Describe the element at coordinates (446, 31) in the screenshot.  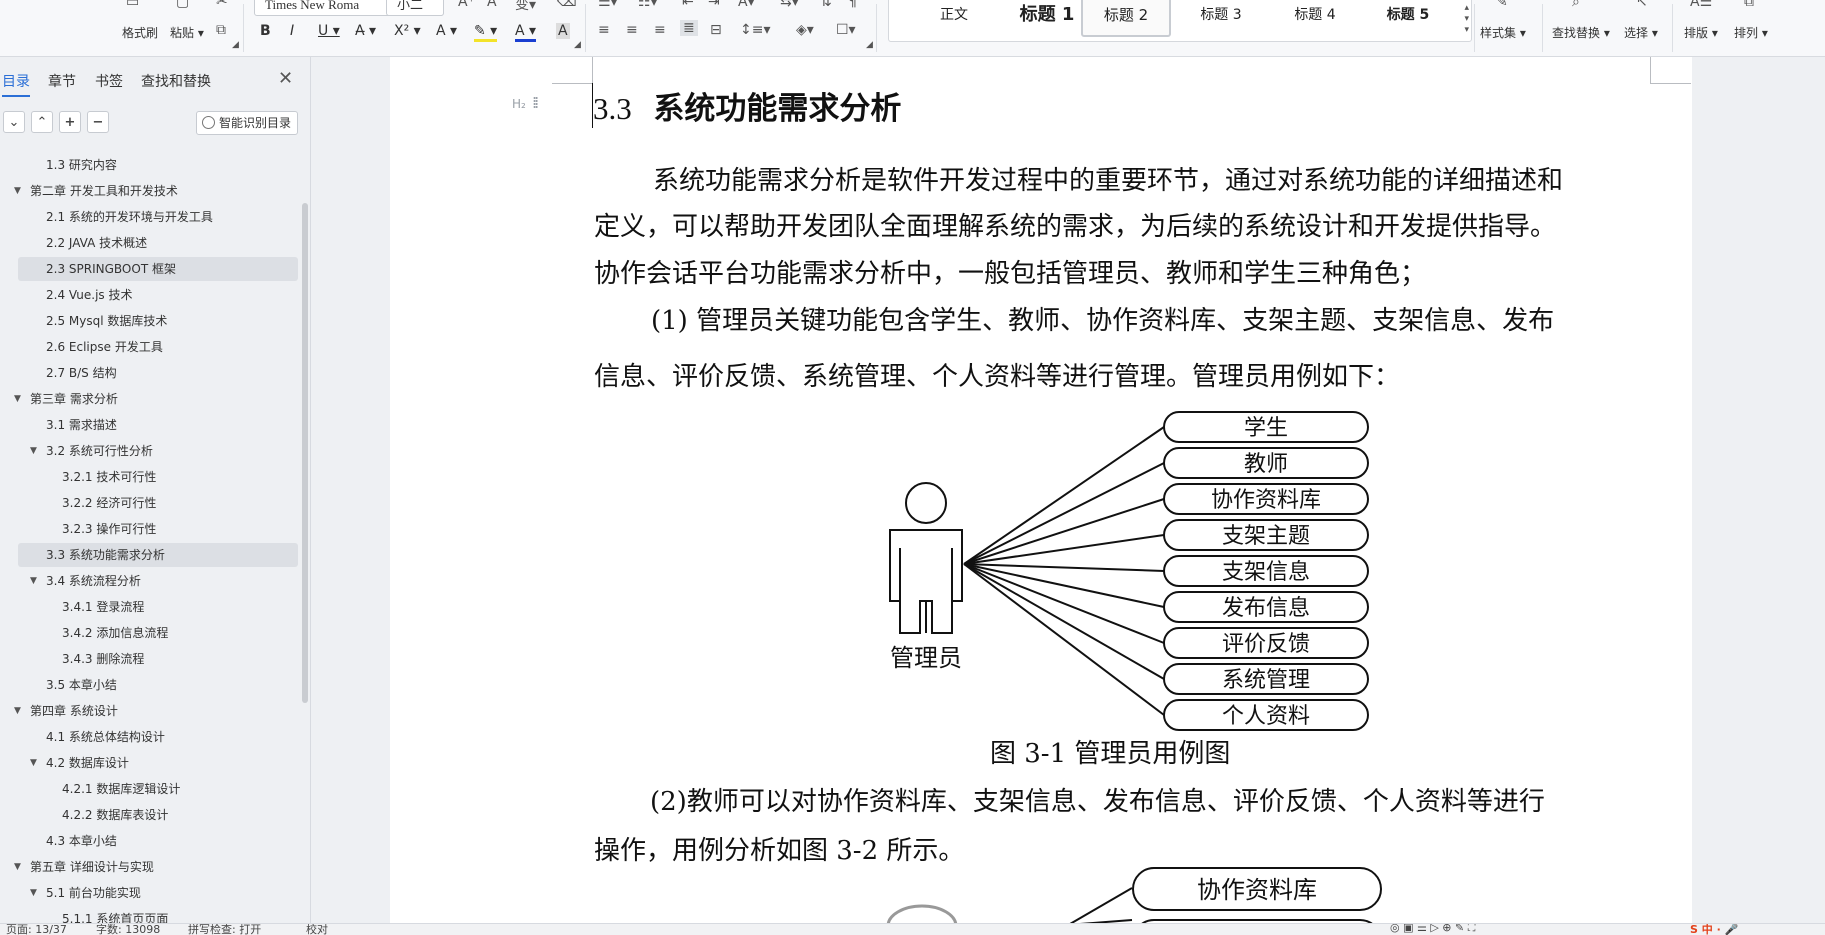
I see `text-effect-icon: A ▾` at that location.